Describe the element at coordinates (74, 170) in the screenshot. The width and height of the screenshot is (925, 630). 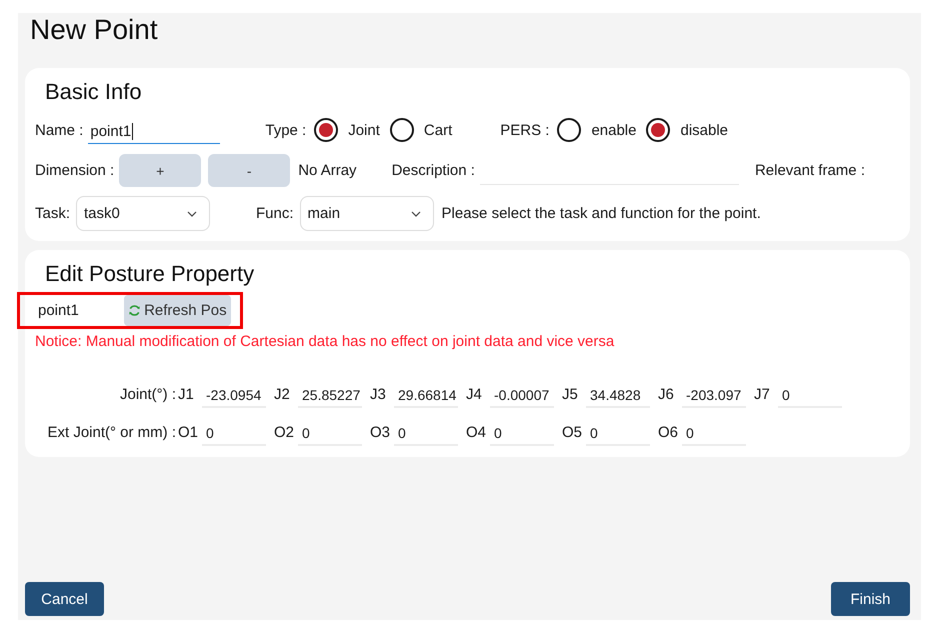
I see `field-label: Dimension :` at that location.